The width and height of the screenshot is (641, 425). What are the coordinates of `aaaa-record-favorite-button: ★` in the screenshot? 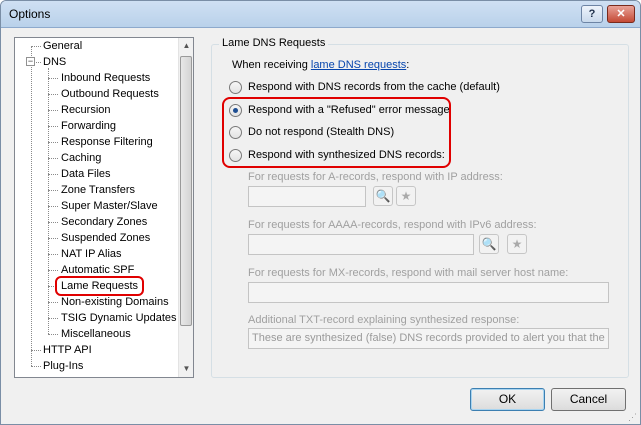 It's located at (517, 244).